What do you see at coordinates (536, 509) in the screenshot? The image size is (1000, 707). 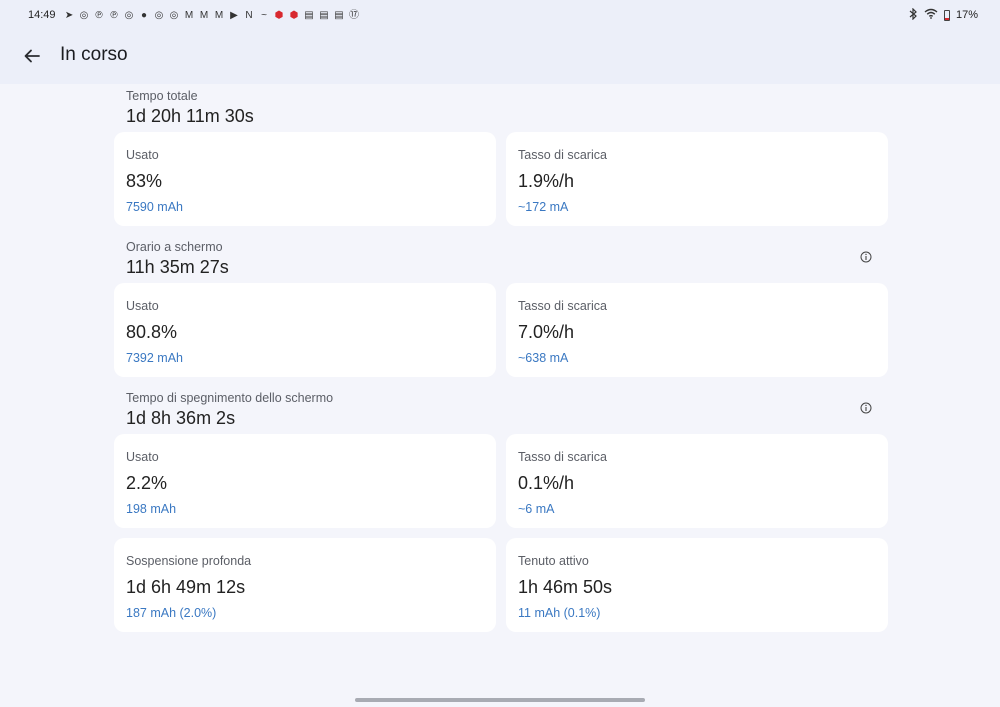 I see `card-sub: ~6 mA` at bounding box center [536, 509].